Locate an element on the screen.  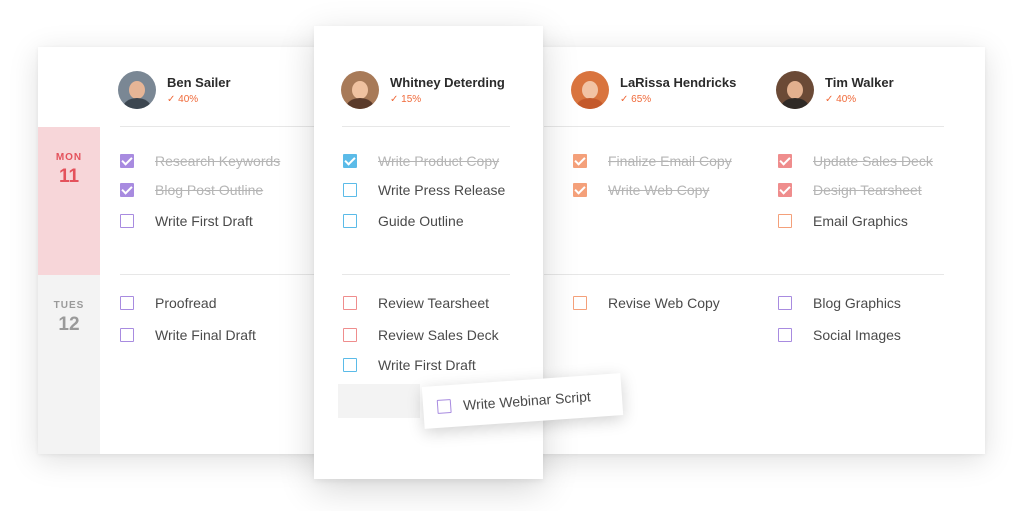
task-item: Design Tearsheet is located at coordinates (850, 190).